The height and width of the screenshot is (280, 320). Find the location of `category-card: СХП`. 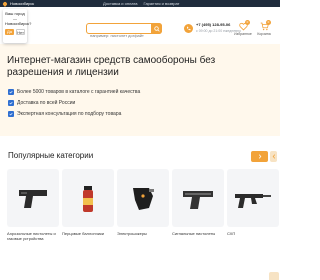

category-card: СХП is located at coordinates (253, 211).